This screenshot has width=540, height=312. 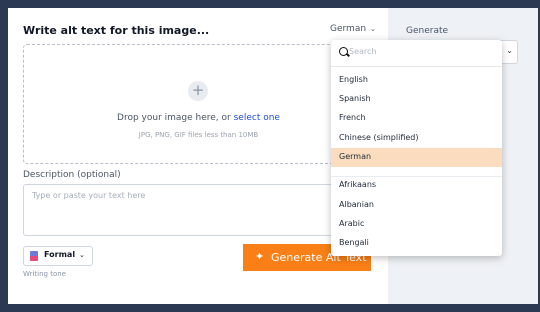 What do you see at coordinates (416, 205) in the screenshot?
I see `language-option-albanian: Albanian` at bounding box center [416, 205].